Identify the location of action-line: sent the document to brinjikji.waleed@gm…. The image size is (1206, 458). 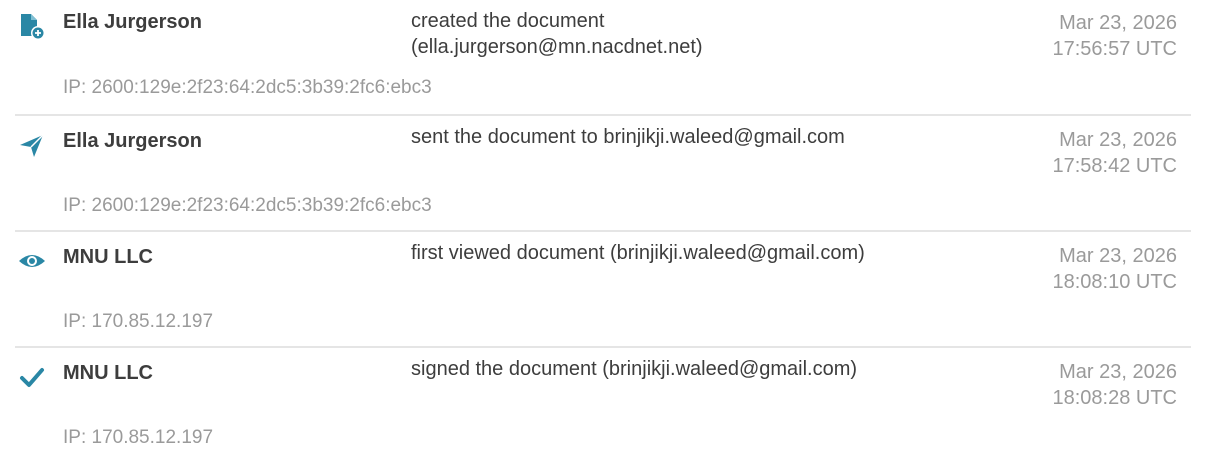
(628, 137).